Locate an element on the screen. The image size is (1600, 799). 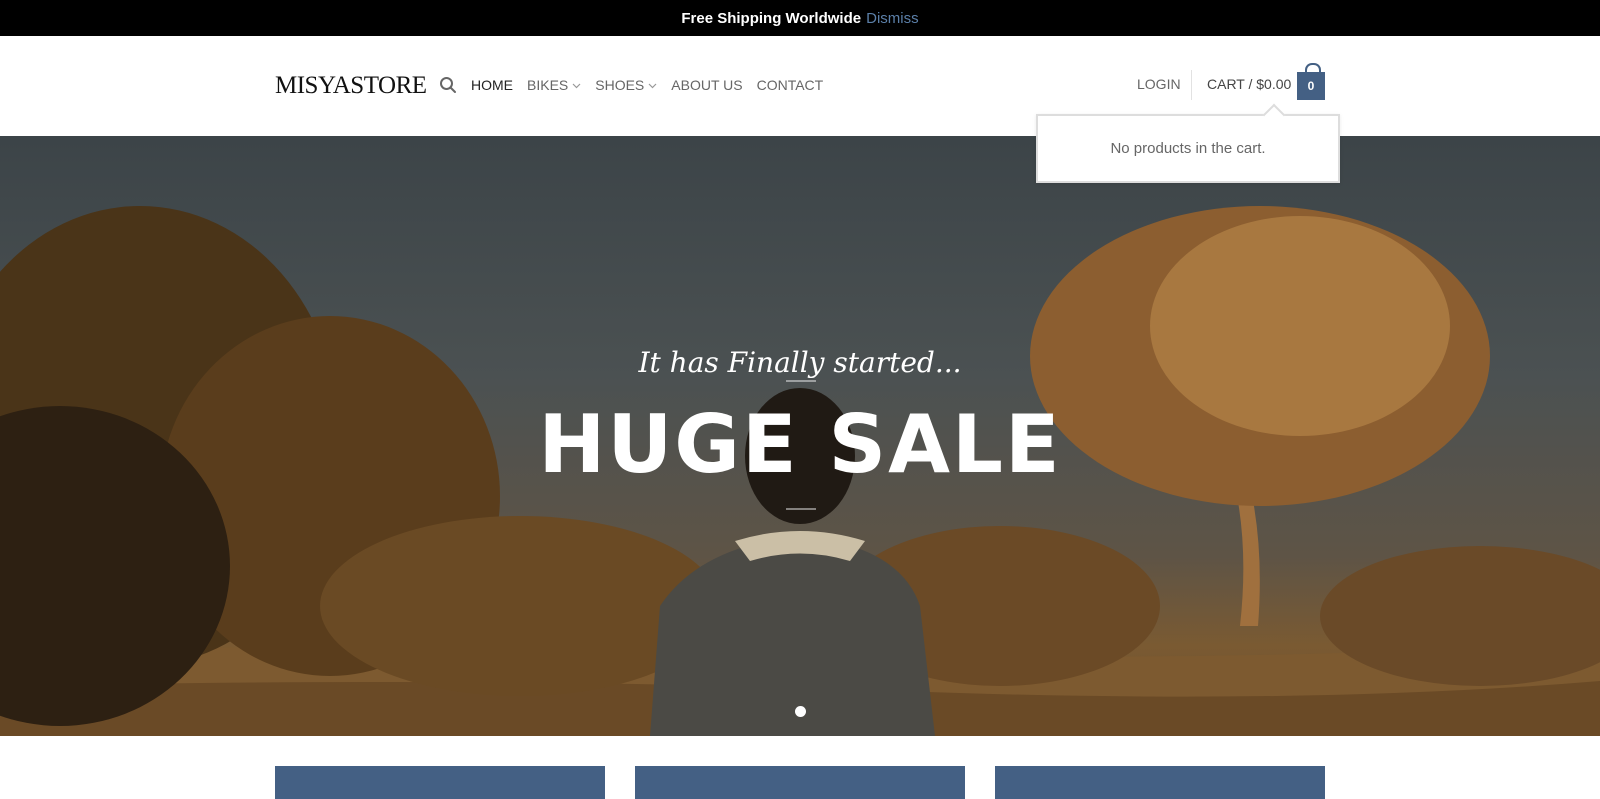
dismiss-link: Dismiss is located at coordinates (892, 18).